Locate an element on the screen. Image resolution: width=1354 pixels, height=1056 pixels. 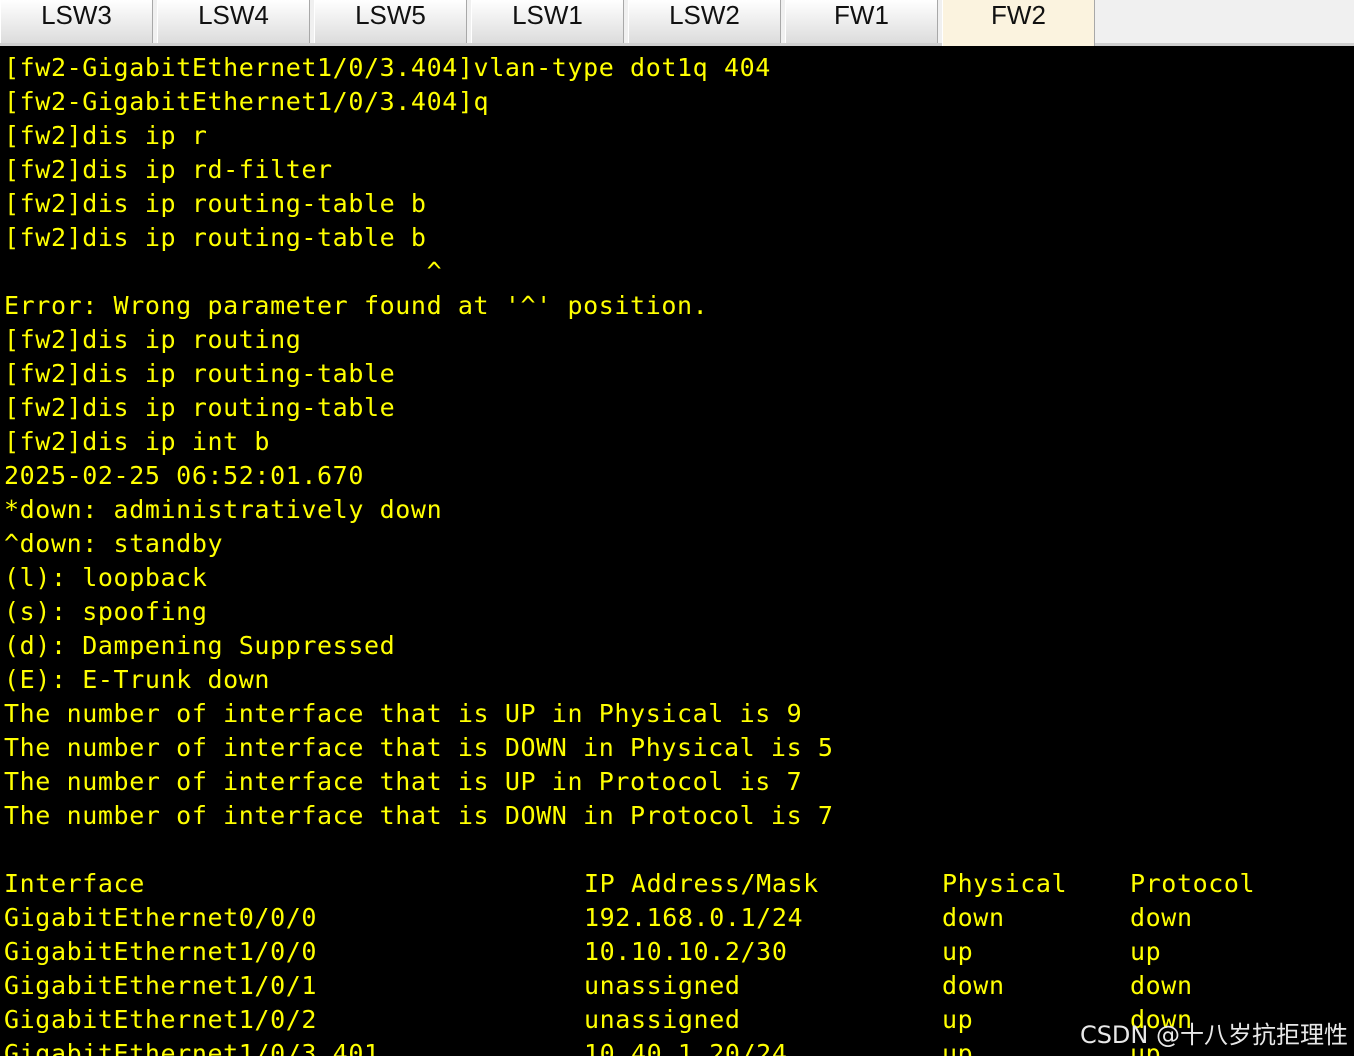
table-header-cell: Physical is located at coordinates (1005, 883).